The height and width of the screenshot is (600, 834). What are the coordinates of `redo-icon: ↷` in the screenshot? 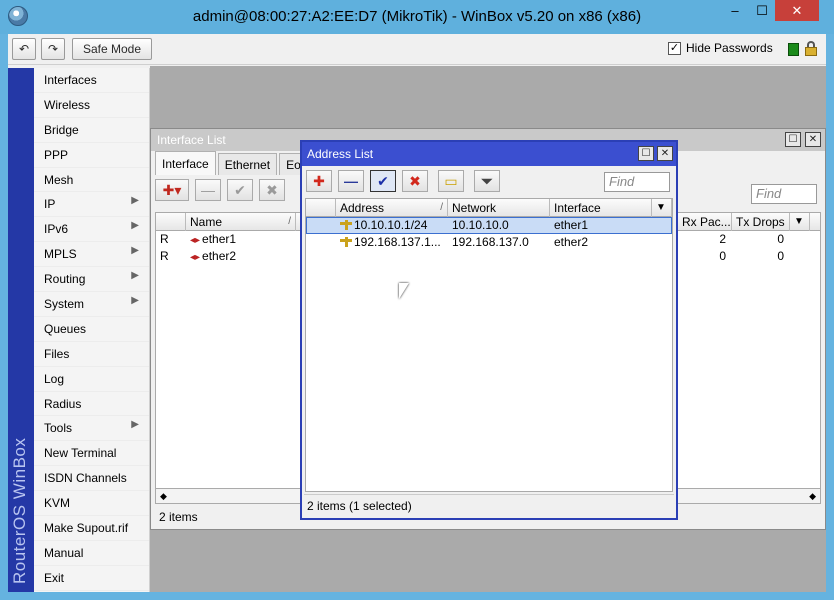 It's located at (53, 49).